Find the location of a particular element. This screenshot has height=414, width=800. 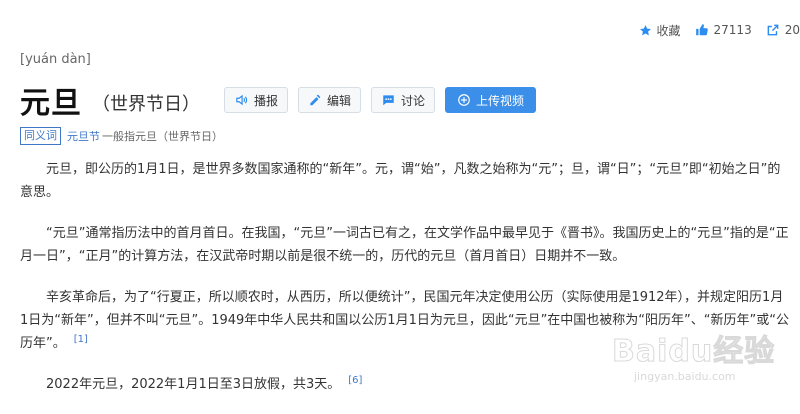

like-count: 27113 is located at coordinates (732, 30).